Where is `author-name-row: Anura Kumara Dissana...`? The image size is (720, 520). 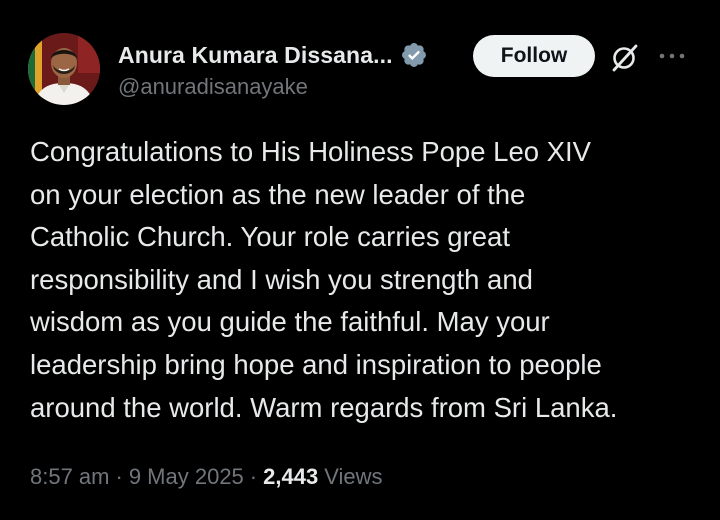 author-name-row: Anura Kumara Dissana... is located at coordinates (273, 55).